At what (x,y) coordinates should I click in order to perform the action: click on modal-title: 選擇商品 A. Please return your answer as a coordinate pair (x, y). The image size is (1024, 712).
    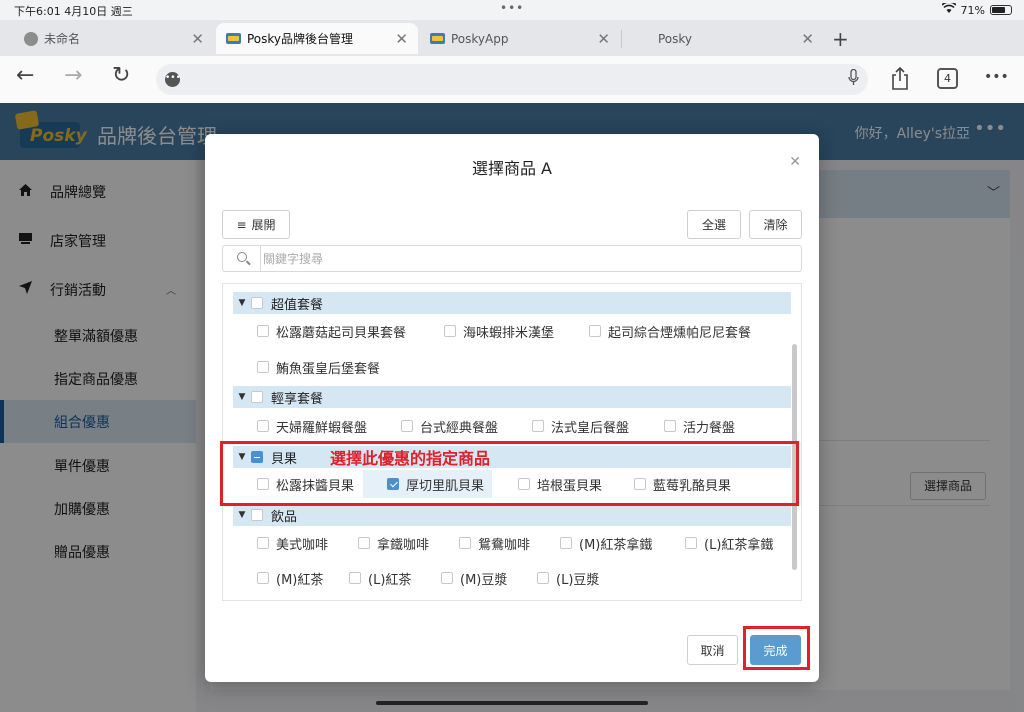
    Looking at the image, I should click on (512, 168).